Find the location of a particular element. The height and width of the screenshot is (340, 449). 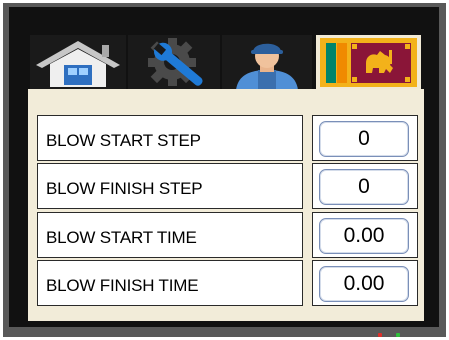

tab-home is located at coordinates (78, 62).